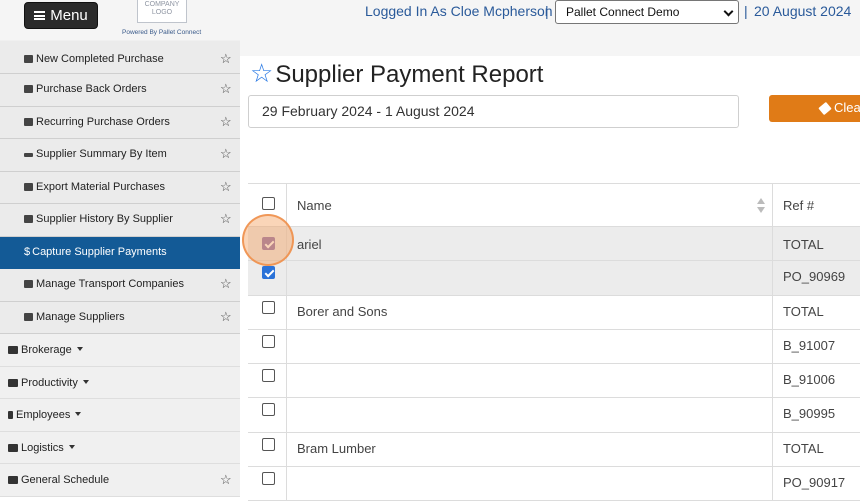  I want to click on sidebar-item-label: Supplier History By Supplier, so click(104, 219).